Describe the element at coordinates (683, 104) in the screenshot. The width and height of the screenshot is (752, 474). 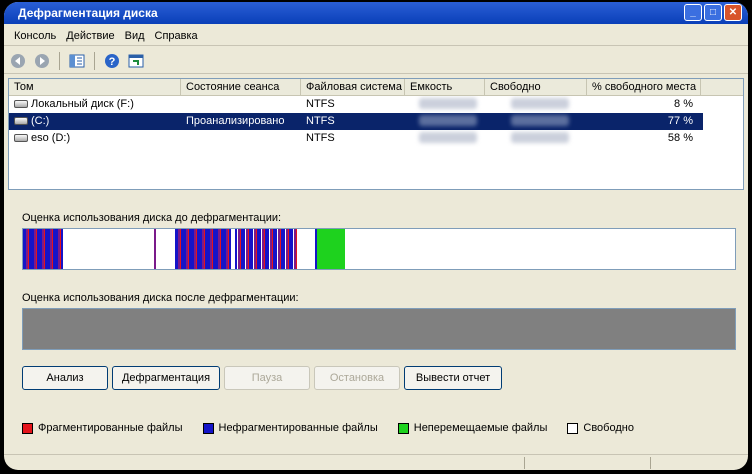
I see `volume-pct-free: 8 %` at that location.